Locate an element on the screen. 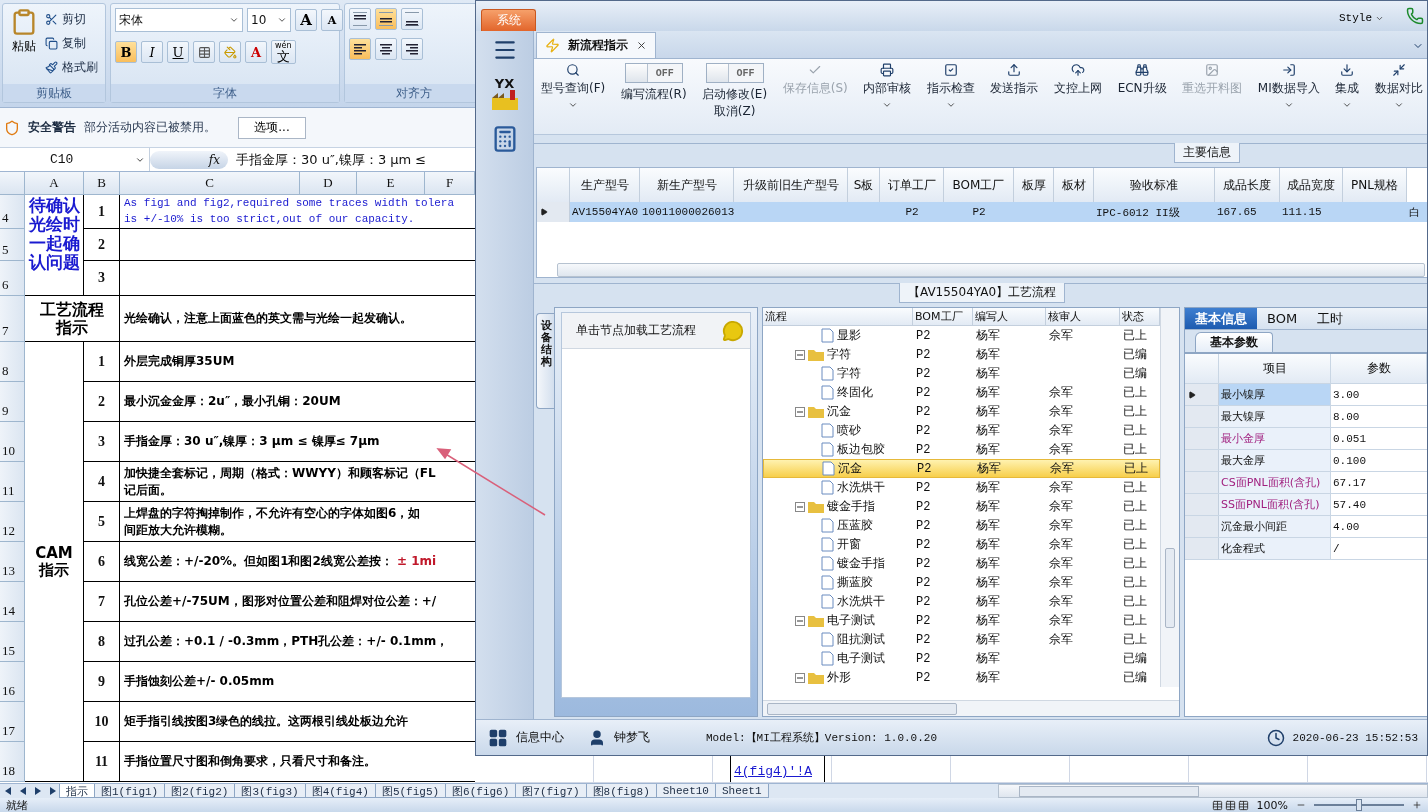 The height and width of the screenshot is (812, 1428). column-header: PNL规格 is located at coordinates (1375, 185).